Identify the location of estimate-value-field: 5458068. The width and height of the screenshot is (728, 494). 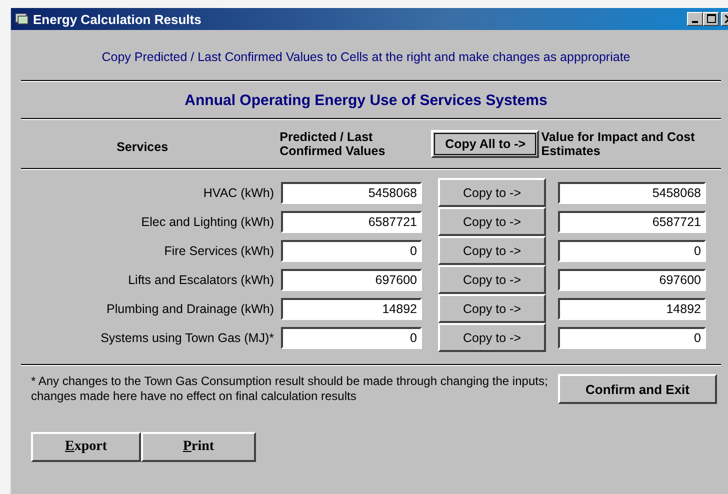
(632, 193).